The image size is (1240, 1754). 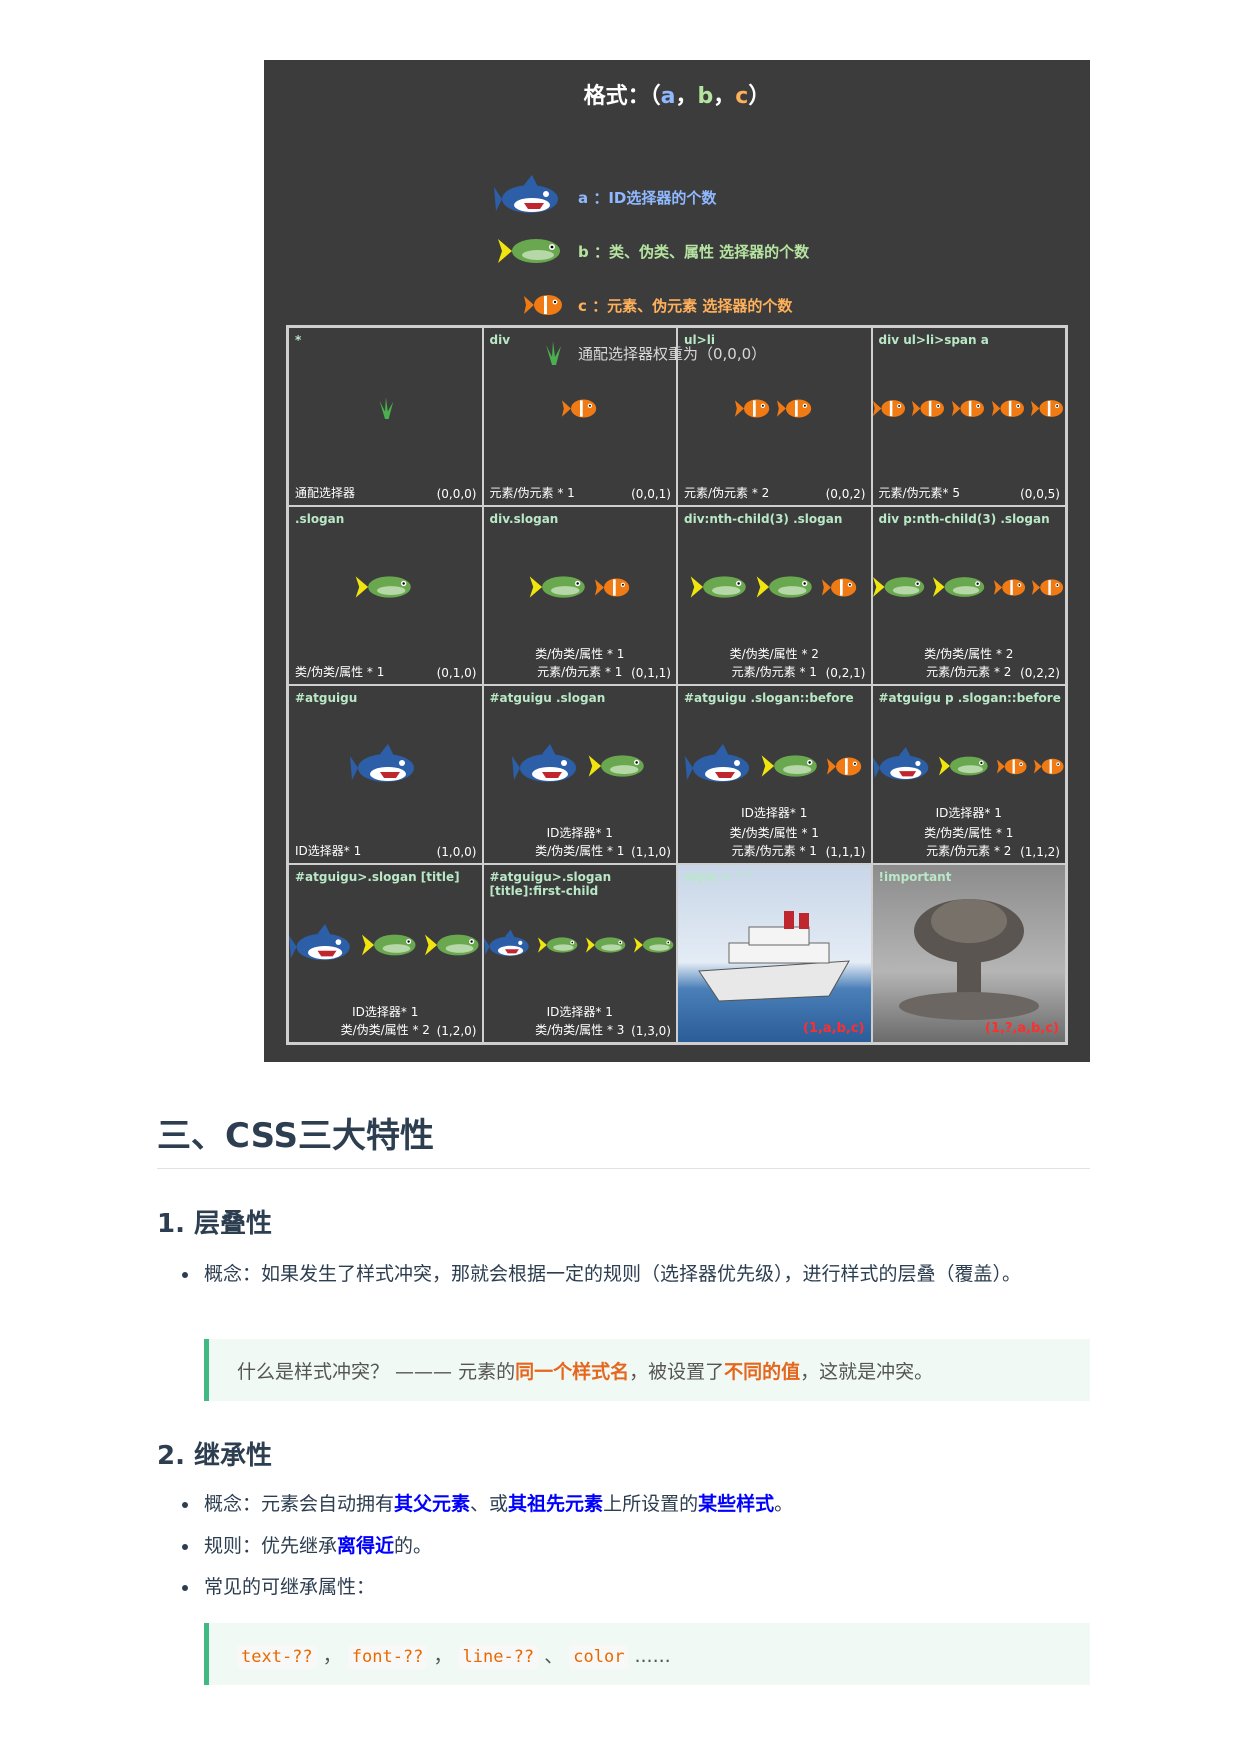 I want to click on specificity-cell: style = " " (1,a,b,c), so click(x=774, y=953).